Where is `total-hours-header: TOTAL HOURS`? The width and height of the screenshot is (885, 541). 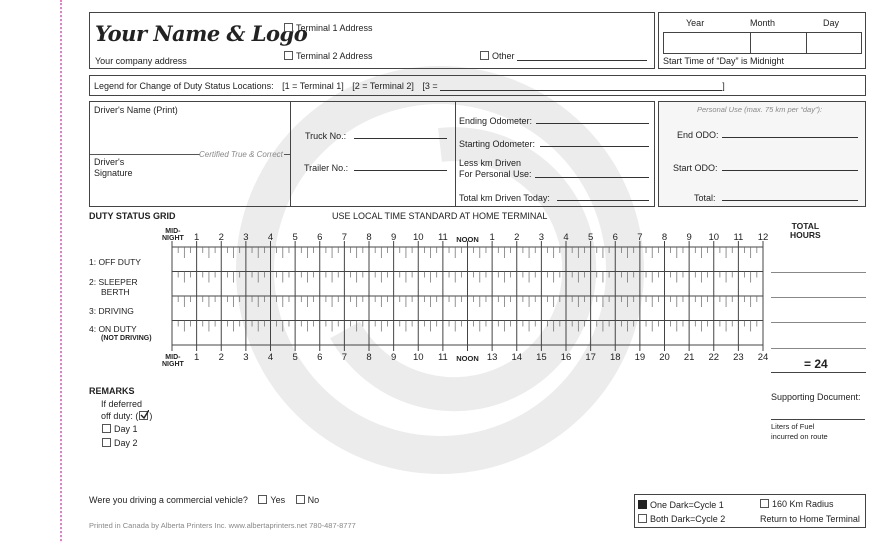 total-hours-header: TOTAL HOURS is located at coordinates (805, 231).